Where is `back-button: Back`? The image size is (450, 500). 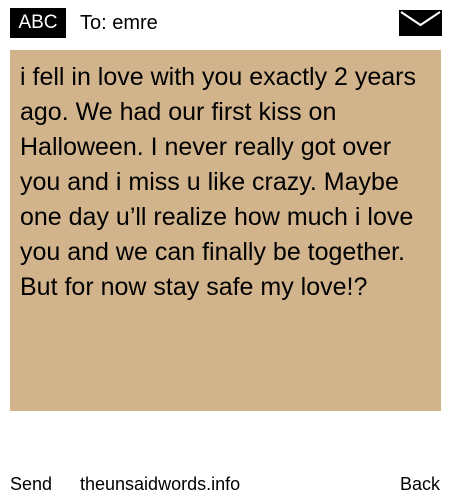
back-button: Back is located at coordinates (420, 484).